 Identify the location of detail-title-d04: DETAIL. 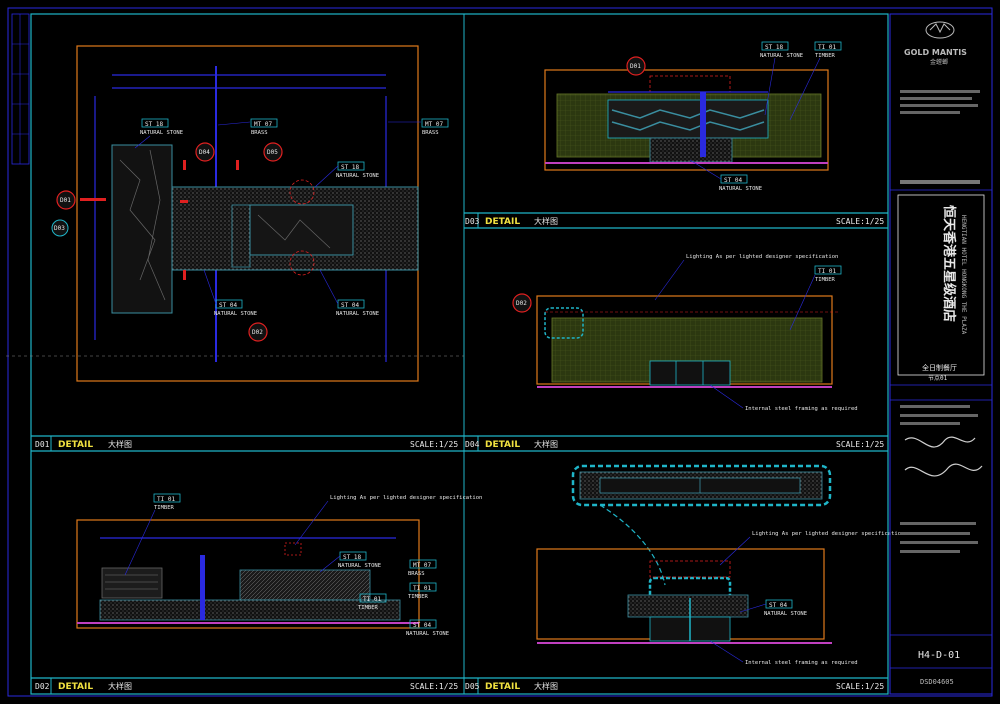
(502, 445).